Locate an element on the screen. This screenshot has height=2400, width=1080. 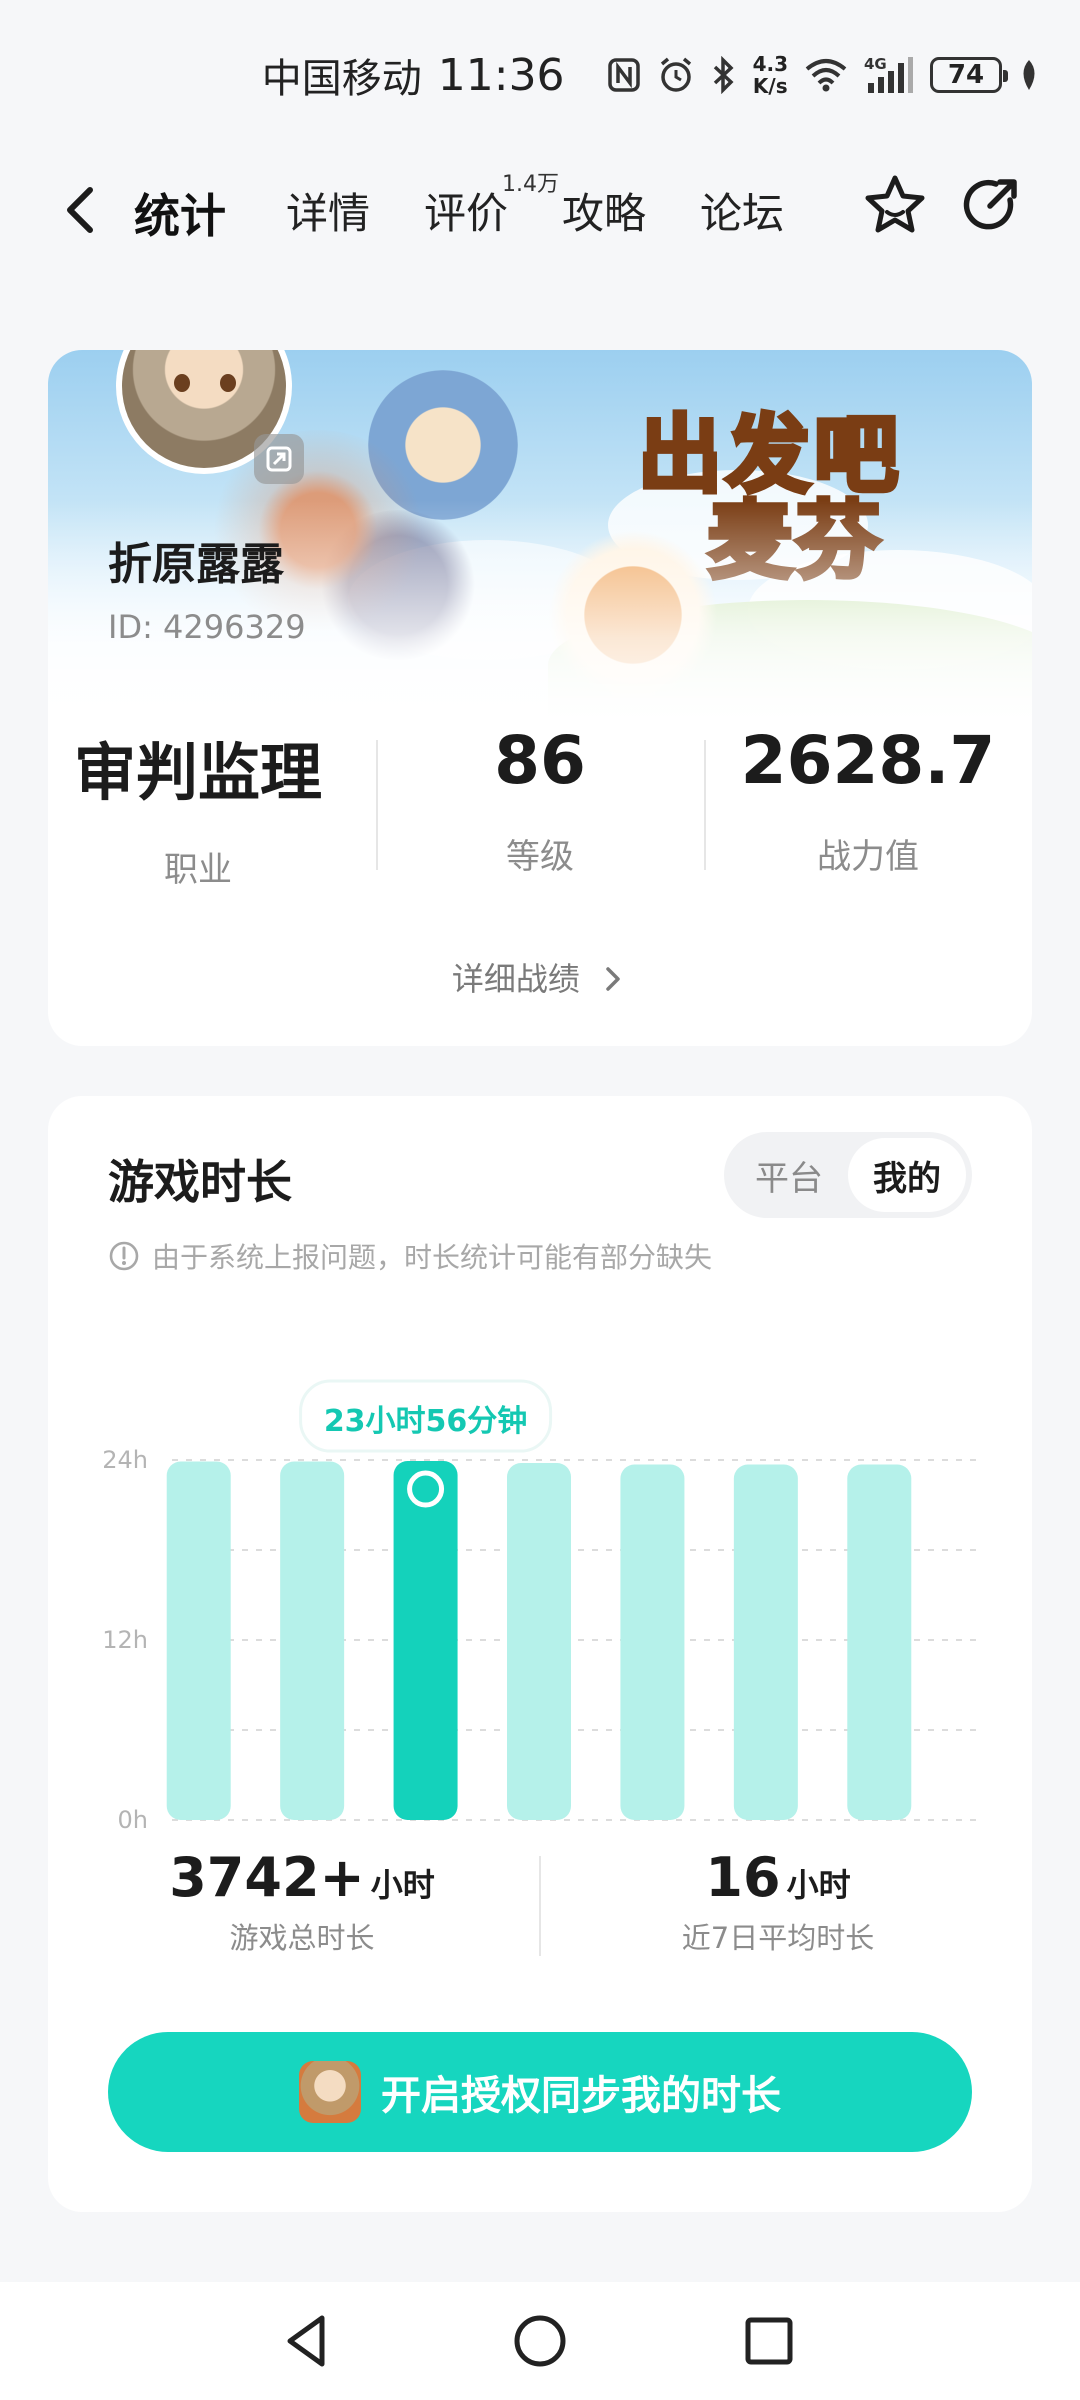
battery-indicator: 74 is located at coordinates (969, 75).